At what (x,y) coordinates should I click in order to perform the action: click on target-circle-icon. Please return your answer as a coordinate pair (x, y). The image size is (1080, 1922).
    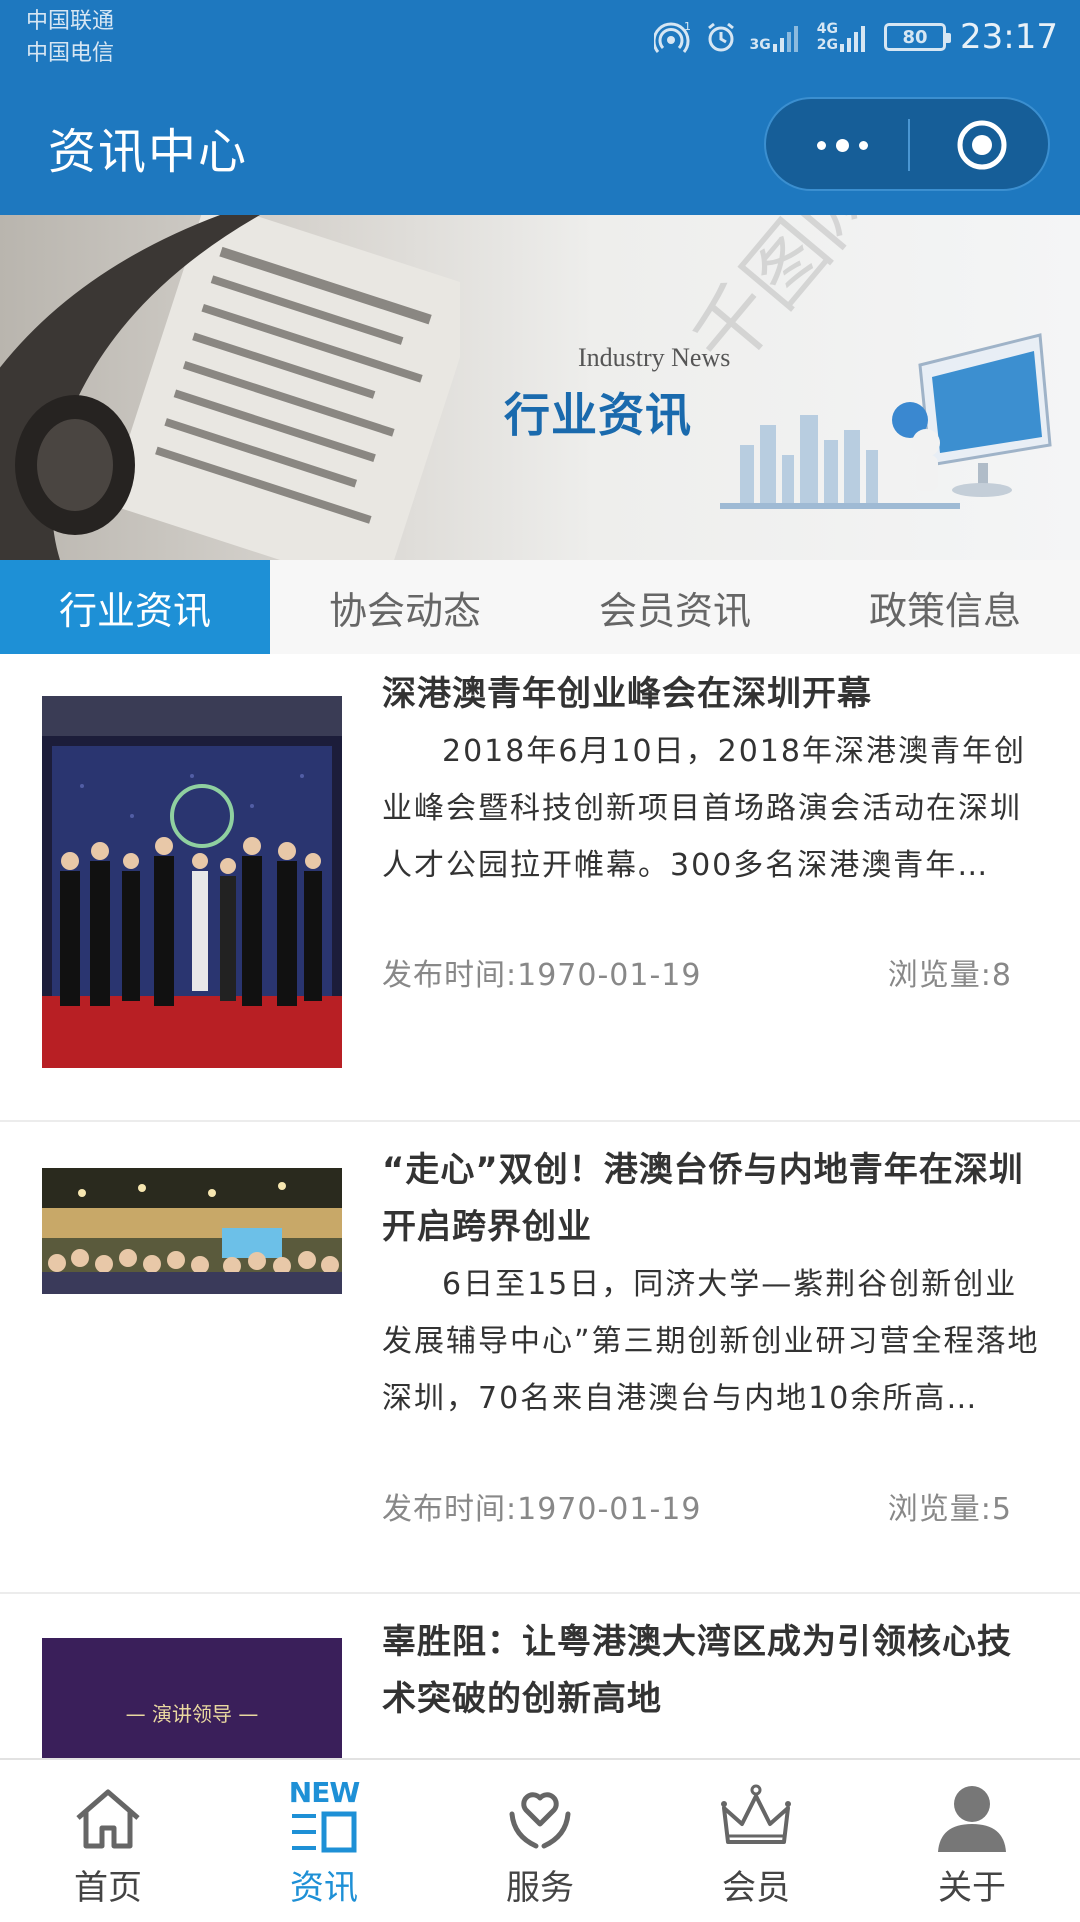
    Looking at the image, I should click on (982, 145).